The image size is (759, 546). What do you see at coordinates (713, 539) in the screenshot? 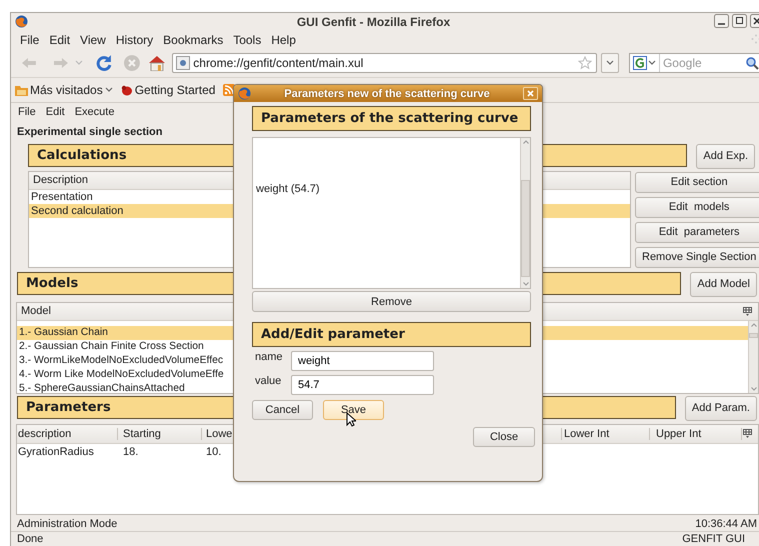
I see `app-name: GENFIT GUI` at bounding box center [713, 539].